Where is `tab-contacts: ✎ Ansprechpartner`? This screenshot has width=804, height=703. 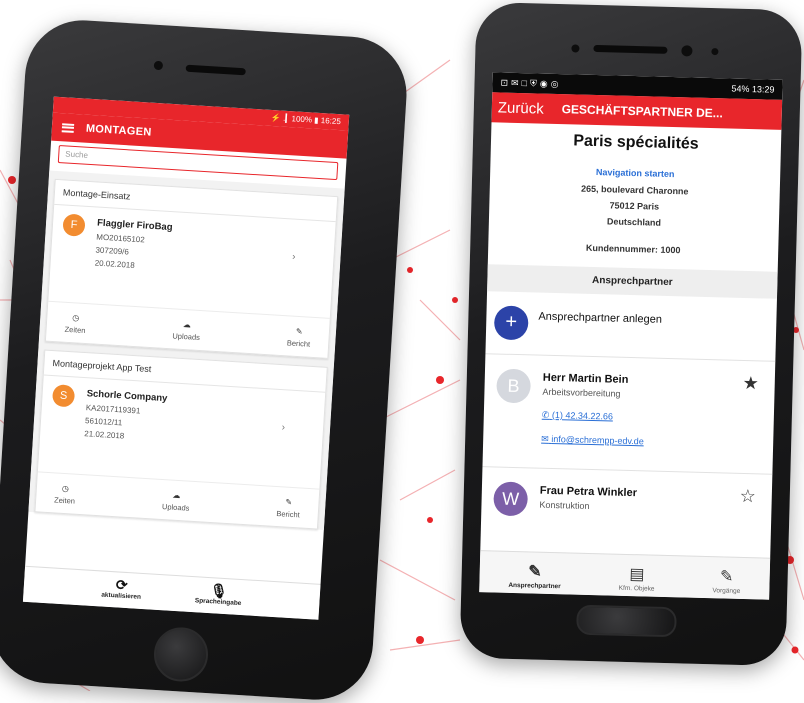
tab-contacts: ✎ Ansprechpartner is located at coordinates (534, 576).